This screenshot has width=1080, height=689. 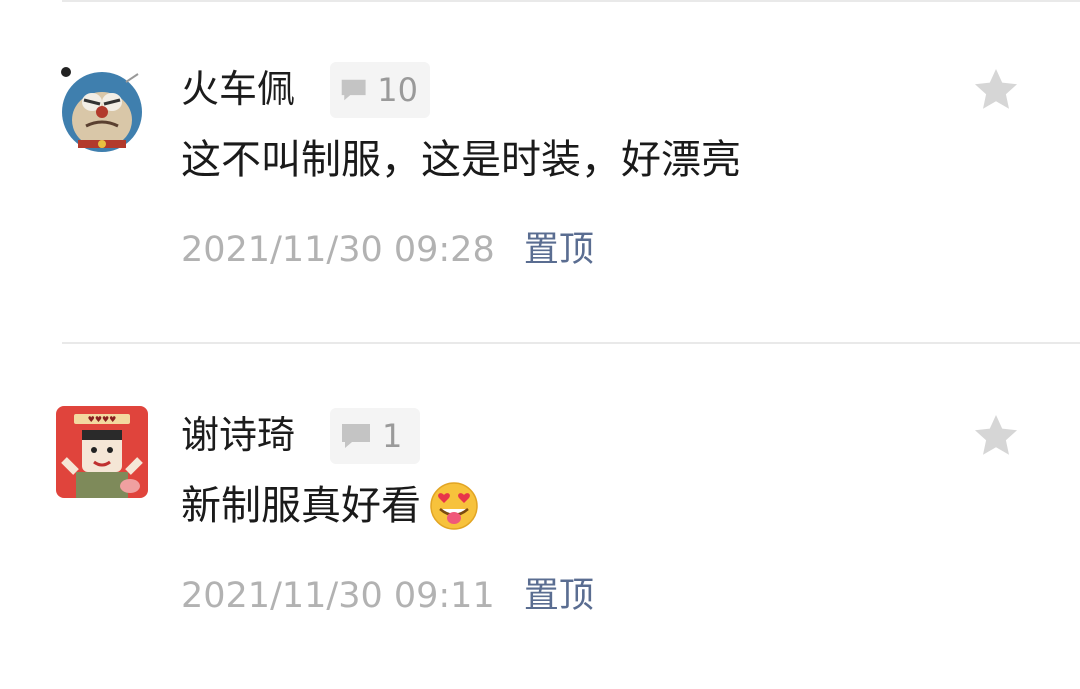 I want to click on avatar: ♥♥♥♥, so click(x=102, y=452).